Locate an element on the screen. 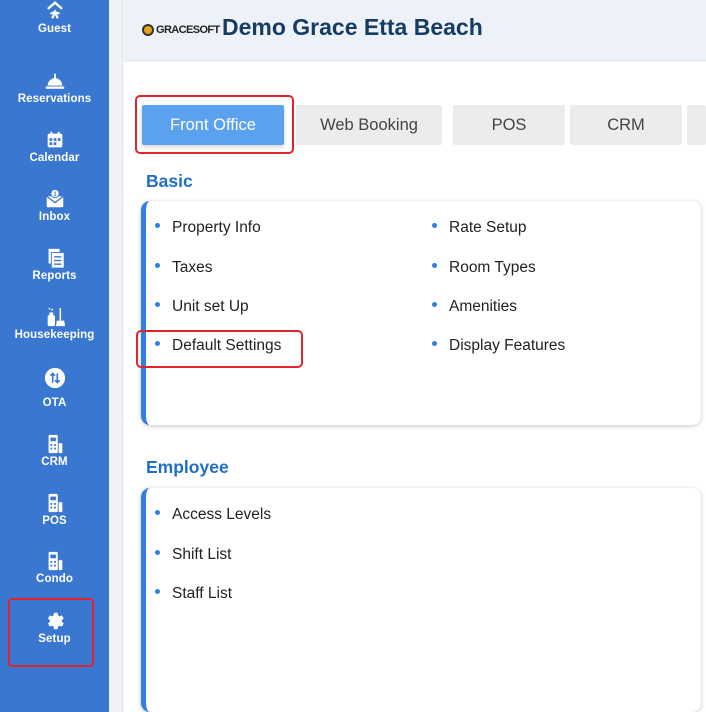  page-title: Demo Grace Etta Beach is located at coordinates (352, 27).